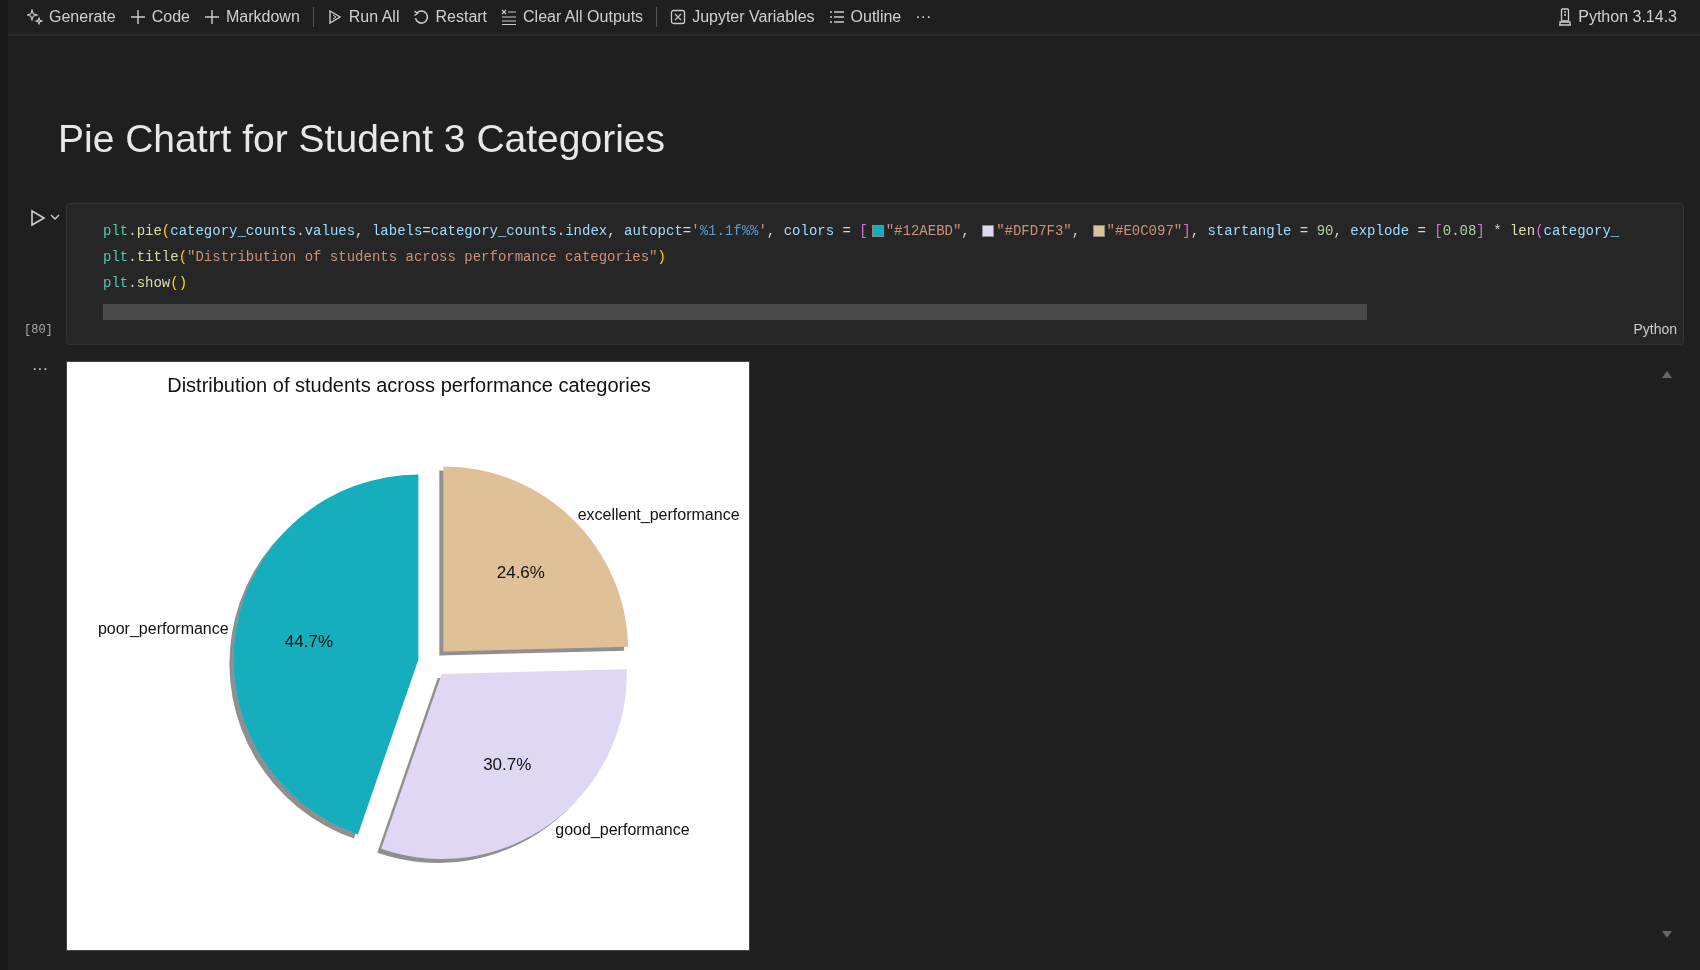 Image resolution: width=1700 pixels, height=970 pixels. I want to click on code-text: plt.pie(category_counts.values, labels=category_counts.index, autopct='%1.1f%%', colors = [, so click(485, 231).